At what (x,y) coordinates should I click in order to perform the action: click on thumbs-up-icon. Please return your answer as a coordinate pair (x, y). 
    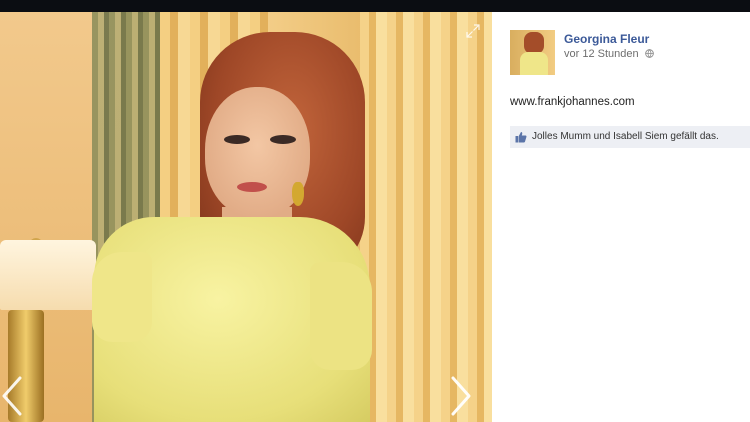
    Looking at the image, I should click on (521, 137).